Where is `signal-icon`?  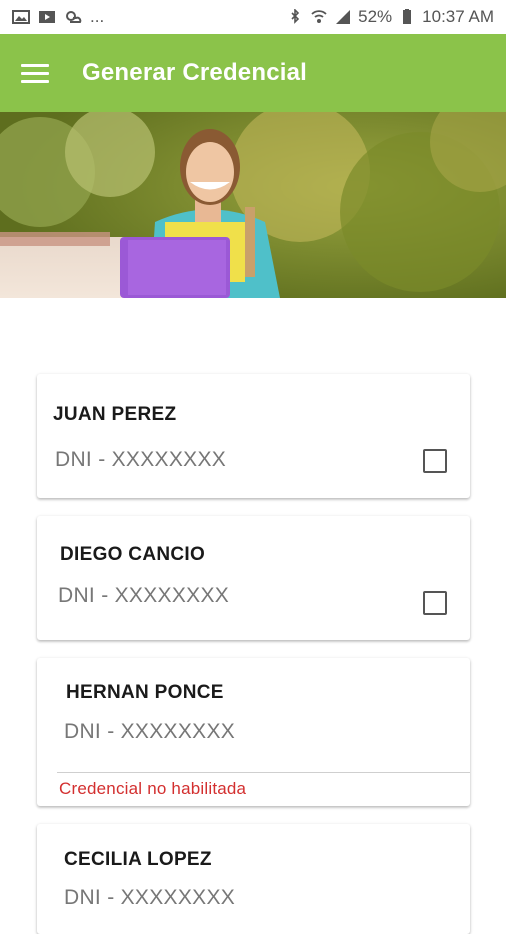
signal-icon is located at coordinates (343, 17).